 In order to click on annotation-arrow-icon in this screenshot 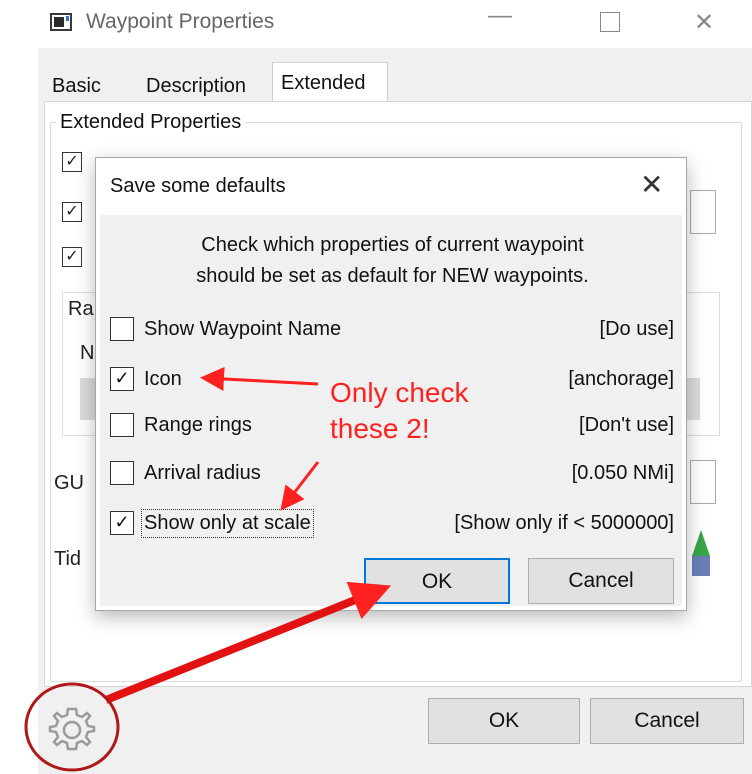, I will do `click(259, 378)`.